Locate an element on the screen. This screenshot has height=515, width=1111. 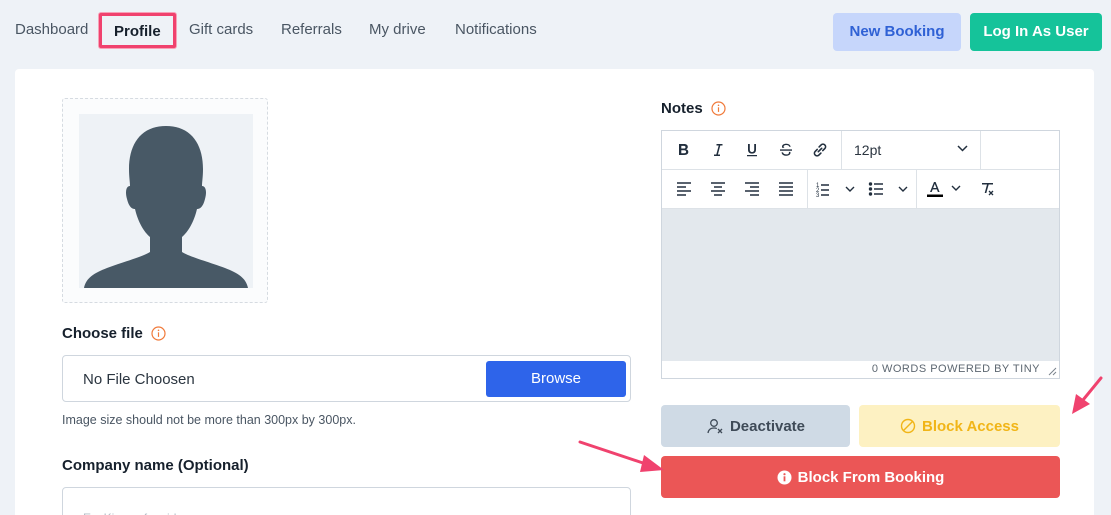
strikethrough-icon is located at coordinates (786, 150).